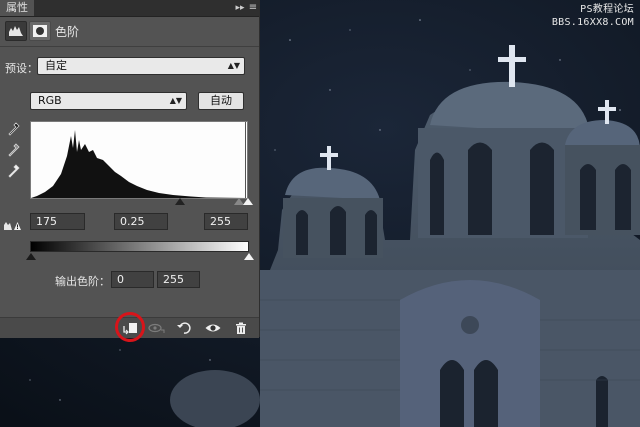 Image resolution: width=640 pixels, height=427 pixels. I want to click on panel-titlebar: 属性 ▸▸ ≡, so click(129, 8).